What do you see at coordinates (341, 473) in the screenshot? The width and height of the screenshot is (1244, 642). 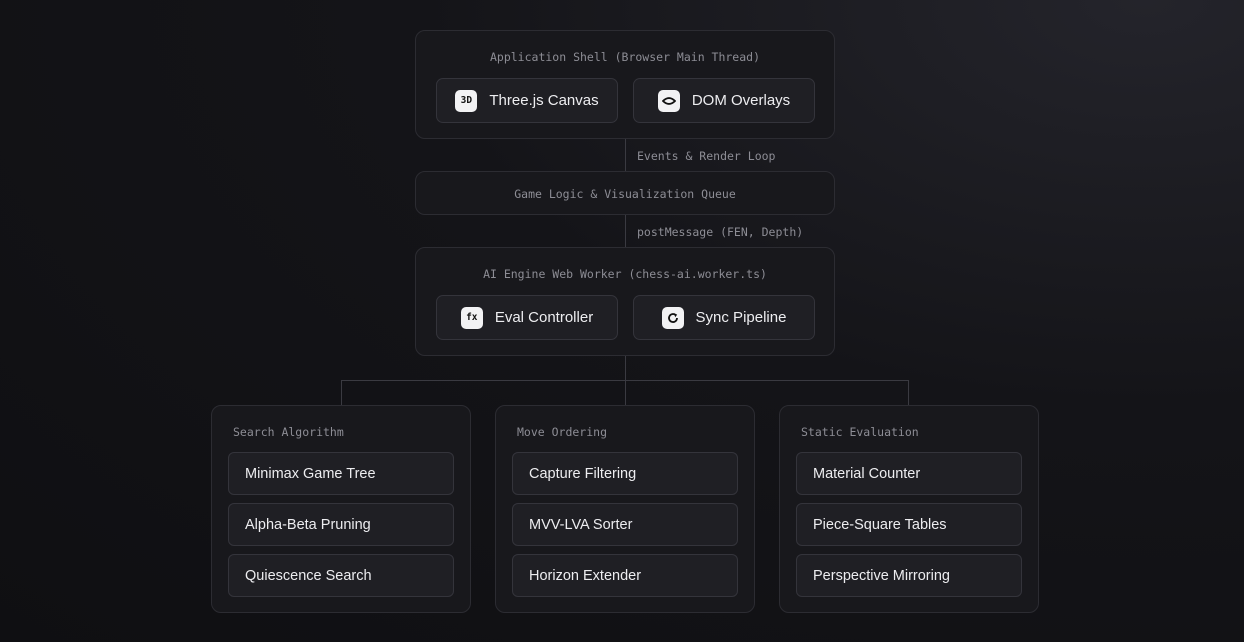 I see `list-item: Minimax Game Tree` at bounding box center [341, 473].